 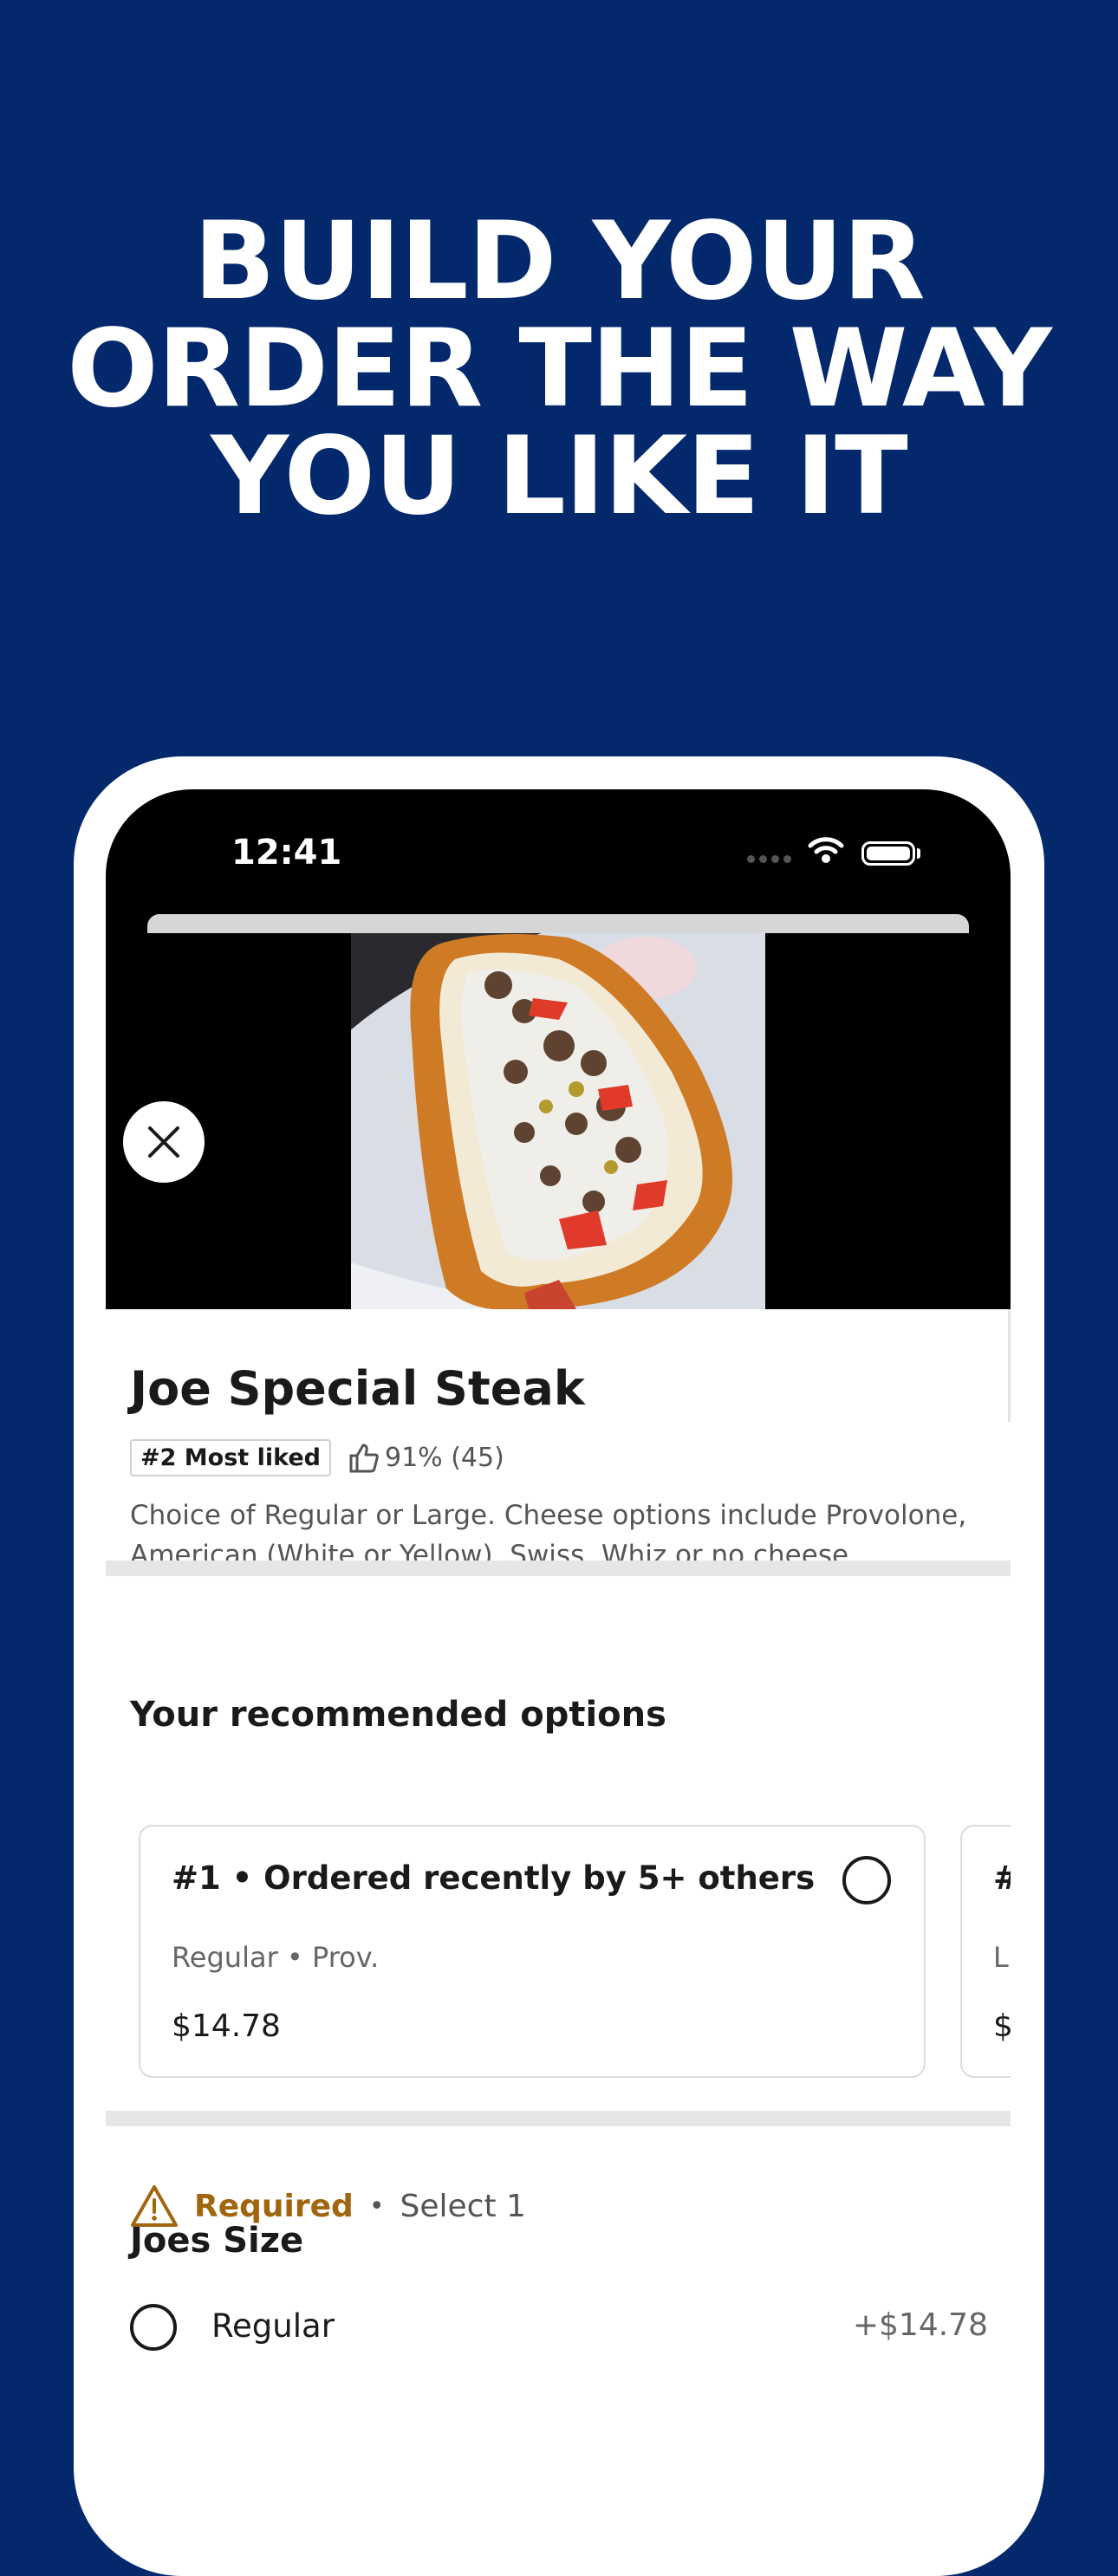 What do you see at coordinates (398, 1715) in the screenshot?
I see `recommended-heading: Your recommended options` at bounding box center [398, 1715].